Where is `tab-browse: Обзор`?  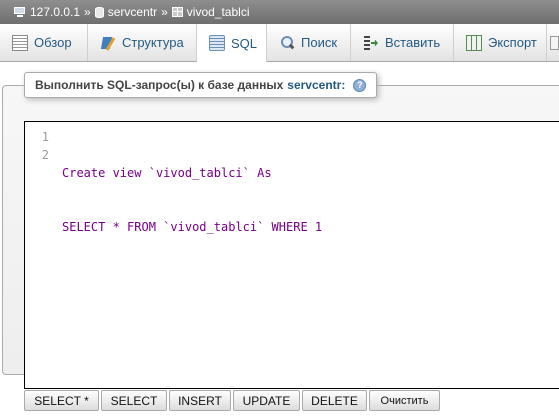 tab-browse: Обзор is located at coordinates (44, 42).